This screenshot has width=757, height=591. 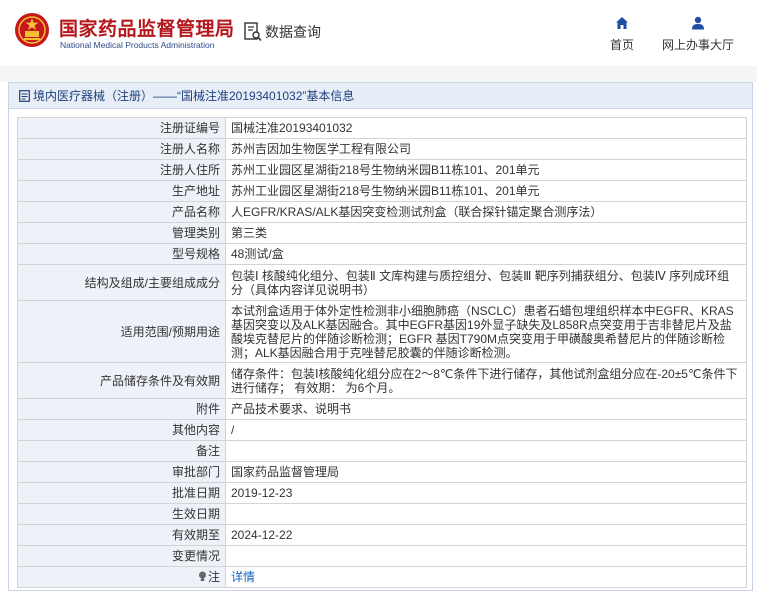 I want to click on field-value: /, so click(x=486, y=430).